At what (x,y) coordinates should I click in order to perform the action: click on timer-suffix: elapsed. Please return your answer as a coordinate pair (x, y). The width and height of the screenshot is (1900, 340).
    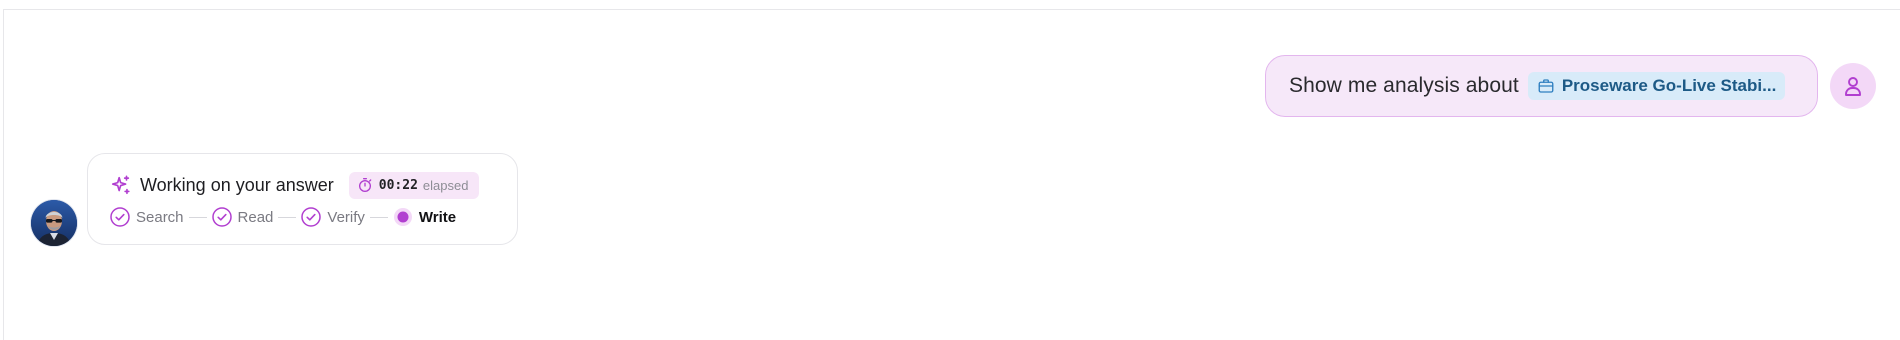
    Looking at the image, I should click on (445, 185).